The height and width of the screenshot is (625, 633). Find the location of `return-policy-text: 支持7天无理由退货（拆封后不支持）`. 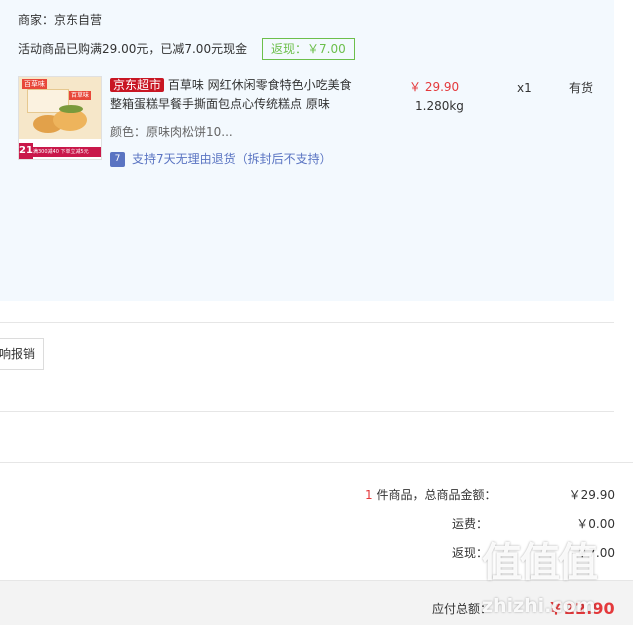

return-policy-text: 支持7天无理由退货（拆封后不支持） is located at coordinates (232, 159).